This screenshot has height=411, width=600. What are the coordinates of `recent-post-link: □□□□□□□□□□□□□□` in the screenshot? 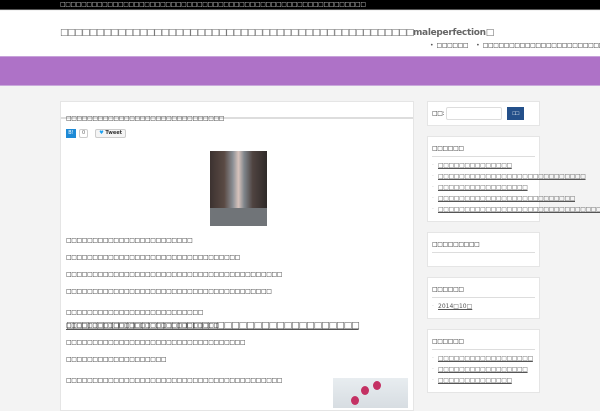 It's located at (475, 165).